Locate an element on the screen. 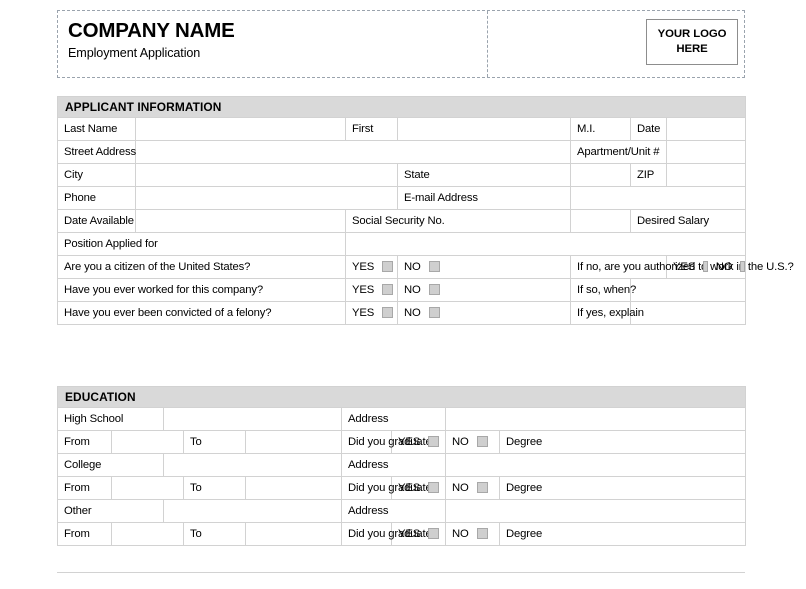  row-high-school: High School Address is located at coordinates (402, 419).